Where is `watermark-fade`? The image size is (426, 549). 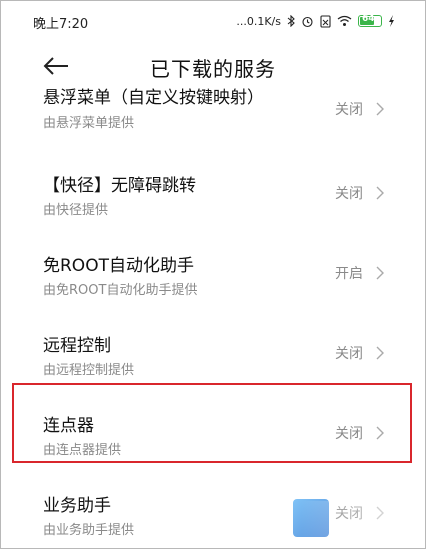 watermark-fade is located at coordinates (351, 521).